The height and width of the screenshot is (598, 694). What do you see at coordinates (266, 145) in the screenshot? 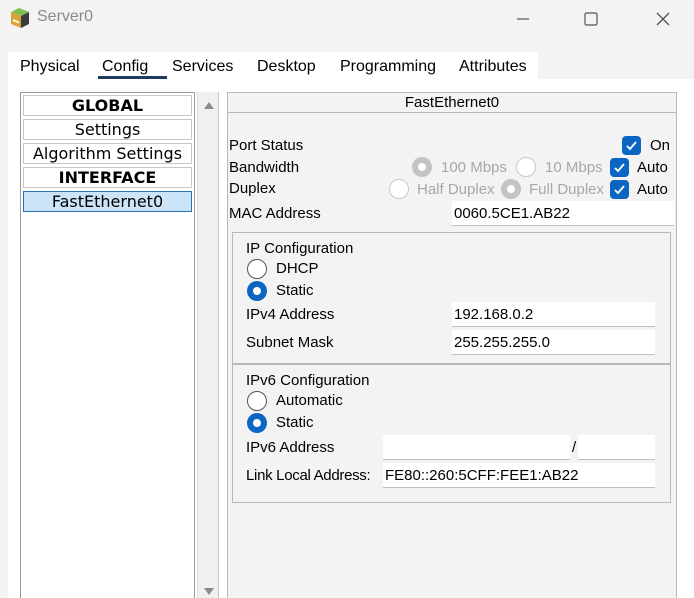
I see `port-status-label: Port Status` at bounding box center [266, 145].